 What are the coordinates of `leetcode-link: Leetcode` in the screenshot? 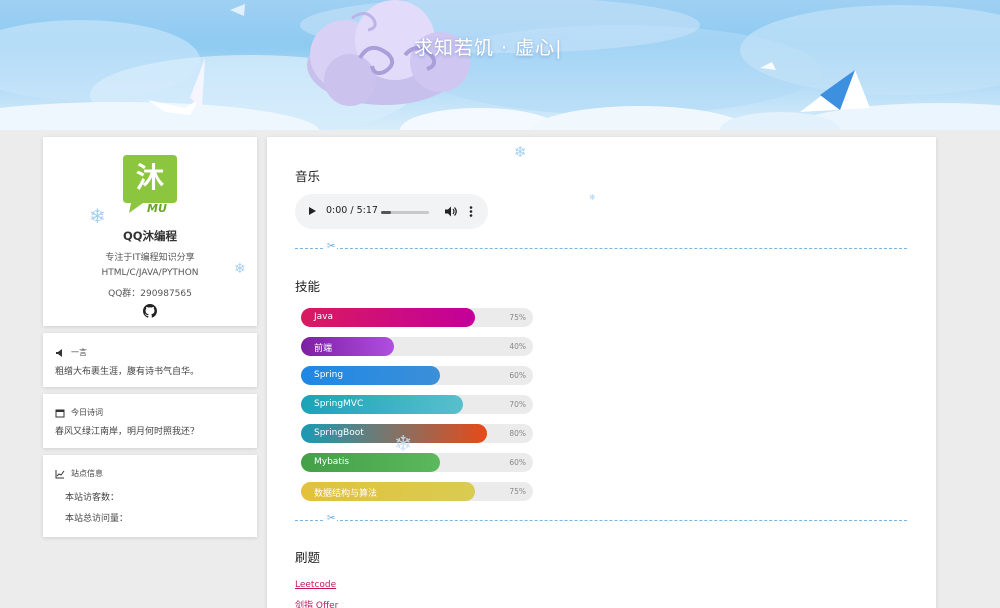 It's located at (315, 585).